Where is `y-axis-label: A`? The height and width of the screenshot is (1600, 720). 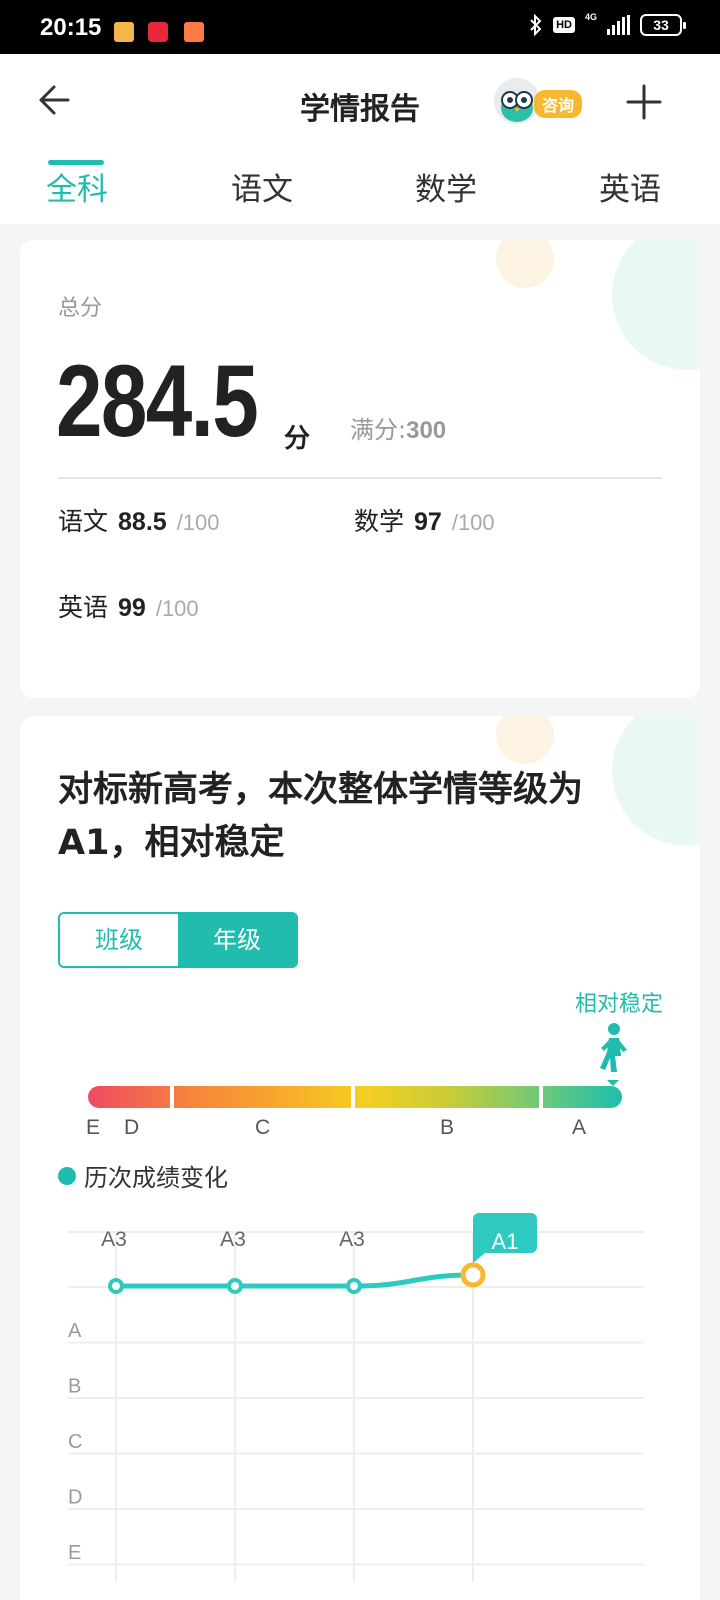
y-axis-label: A is located at coordinates (75, 1331).